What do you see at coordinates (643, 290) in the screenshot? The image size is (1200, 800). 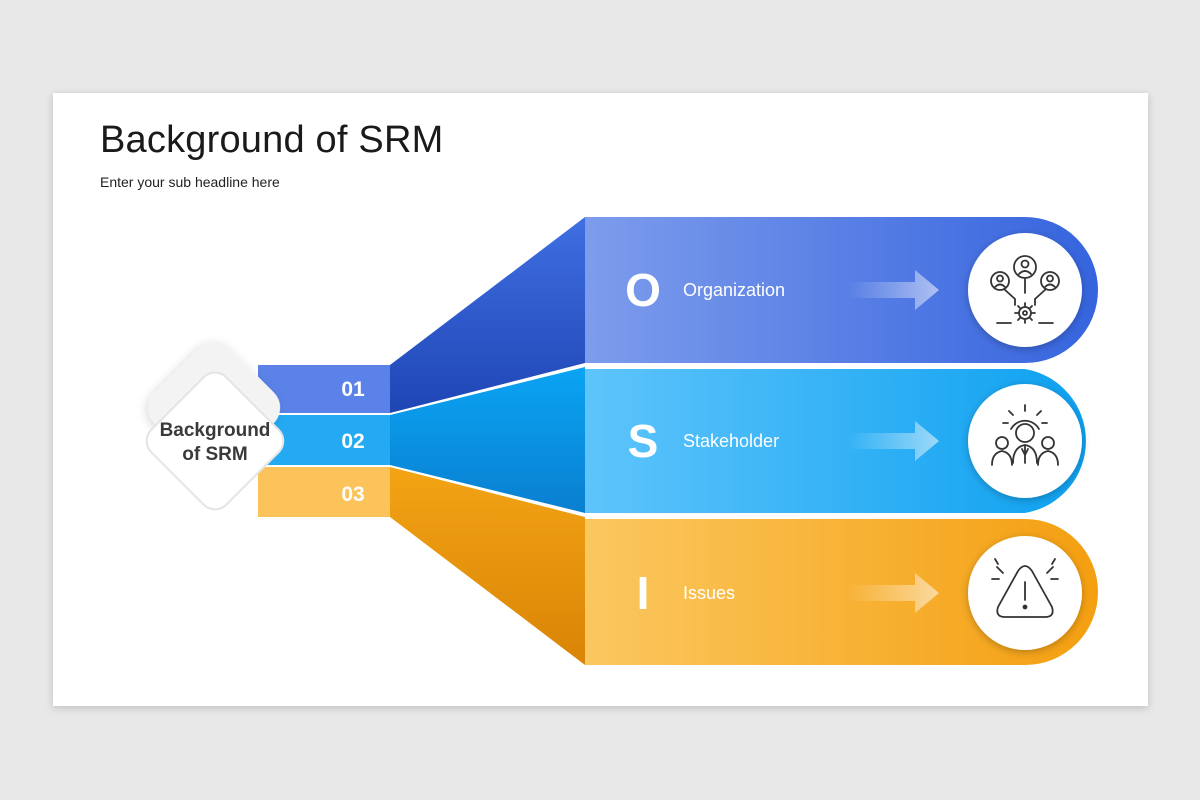 I see `band-letter-o: O` at bounding box center [643, 290].